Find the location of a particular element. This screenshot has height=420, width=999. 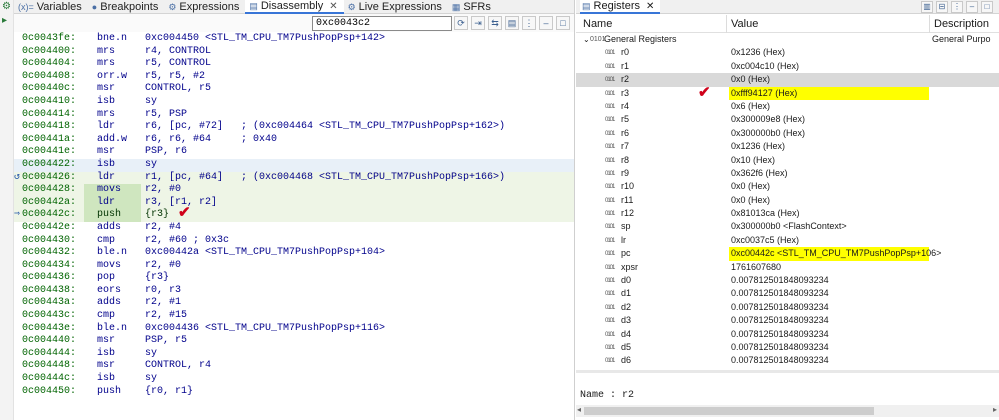

register-row-d1: 0101 d1 0.007812501848093234 is located at coordinates (787, 293).